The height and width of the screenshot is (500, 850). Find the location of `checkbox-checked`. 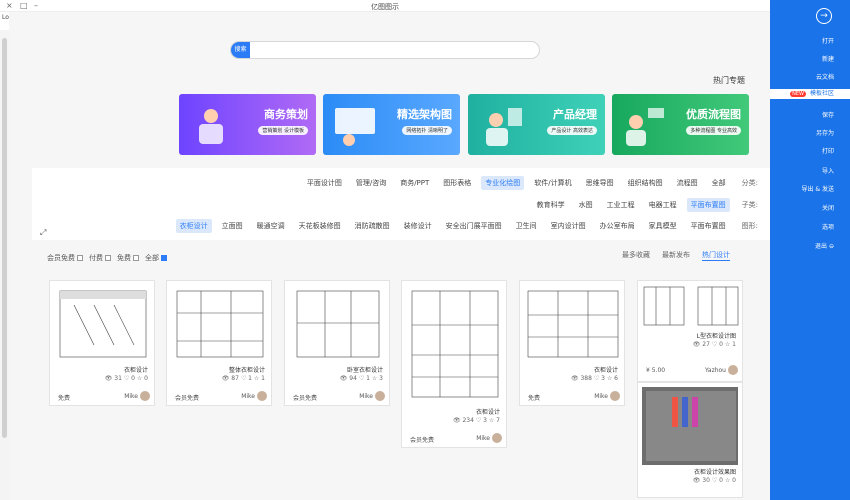

checkbox-checked is located at coordinates (164, 258).